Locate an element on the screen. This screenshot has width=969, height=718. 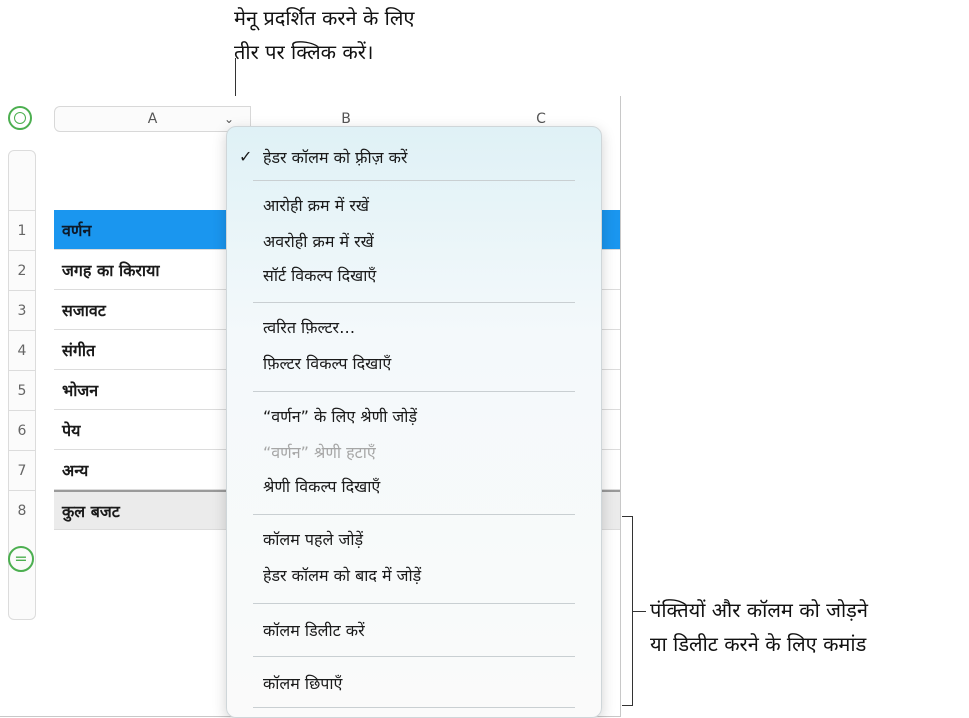
cell-label: भोजन is located at coordinates (80, 390).